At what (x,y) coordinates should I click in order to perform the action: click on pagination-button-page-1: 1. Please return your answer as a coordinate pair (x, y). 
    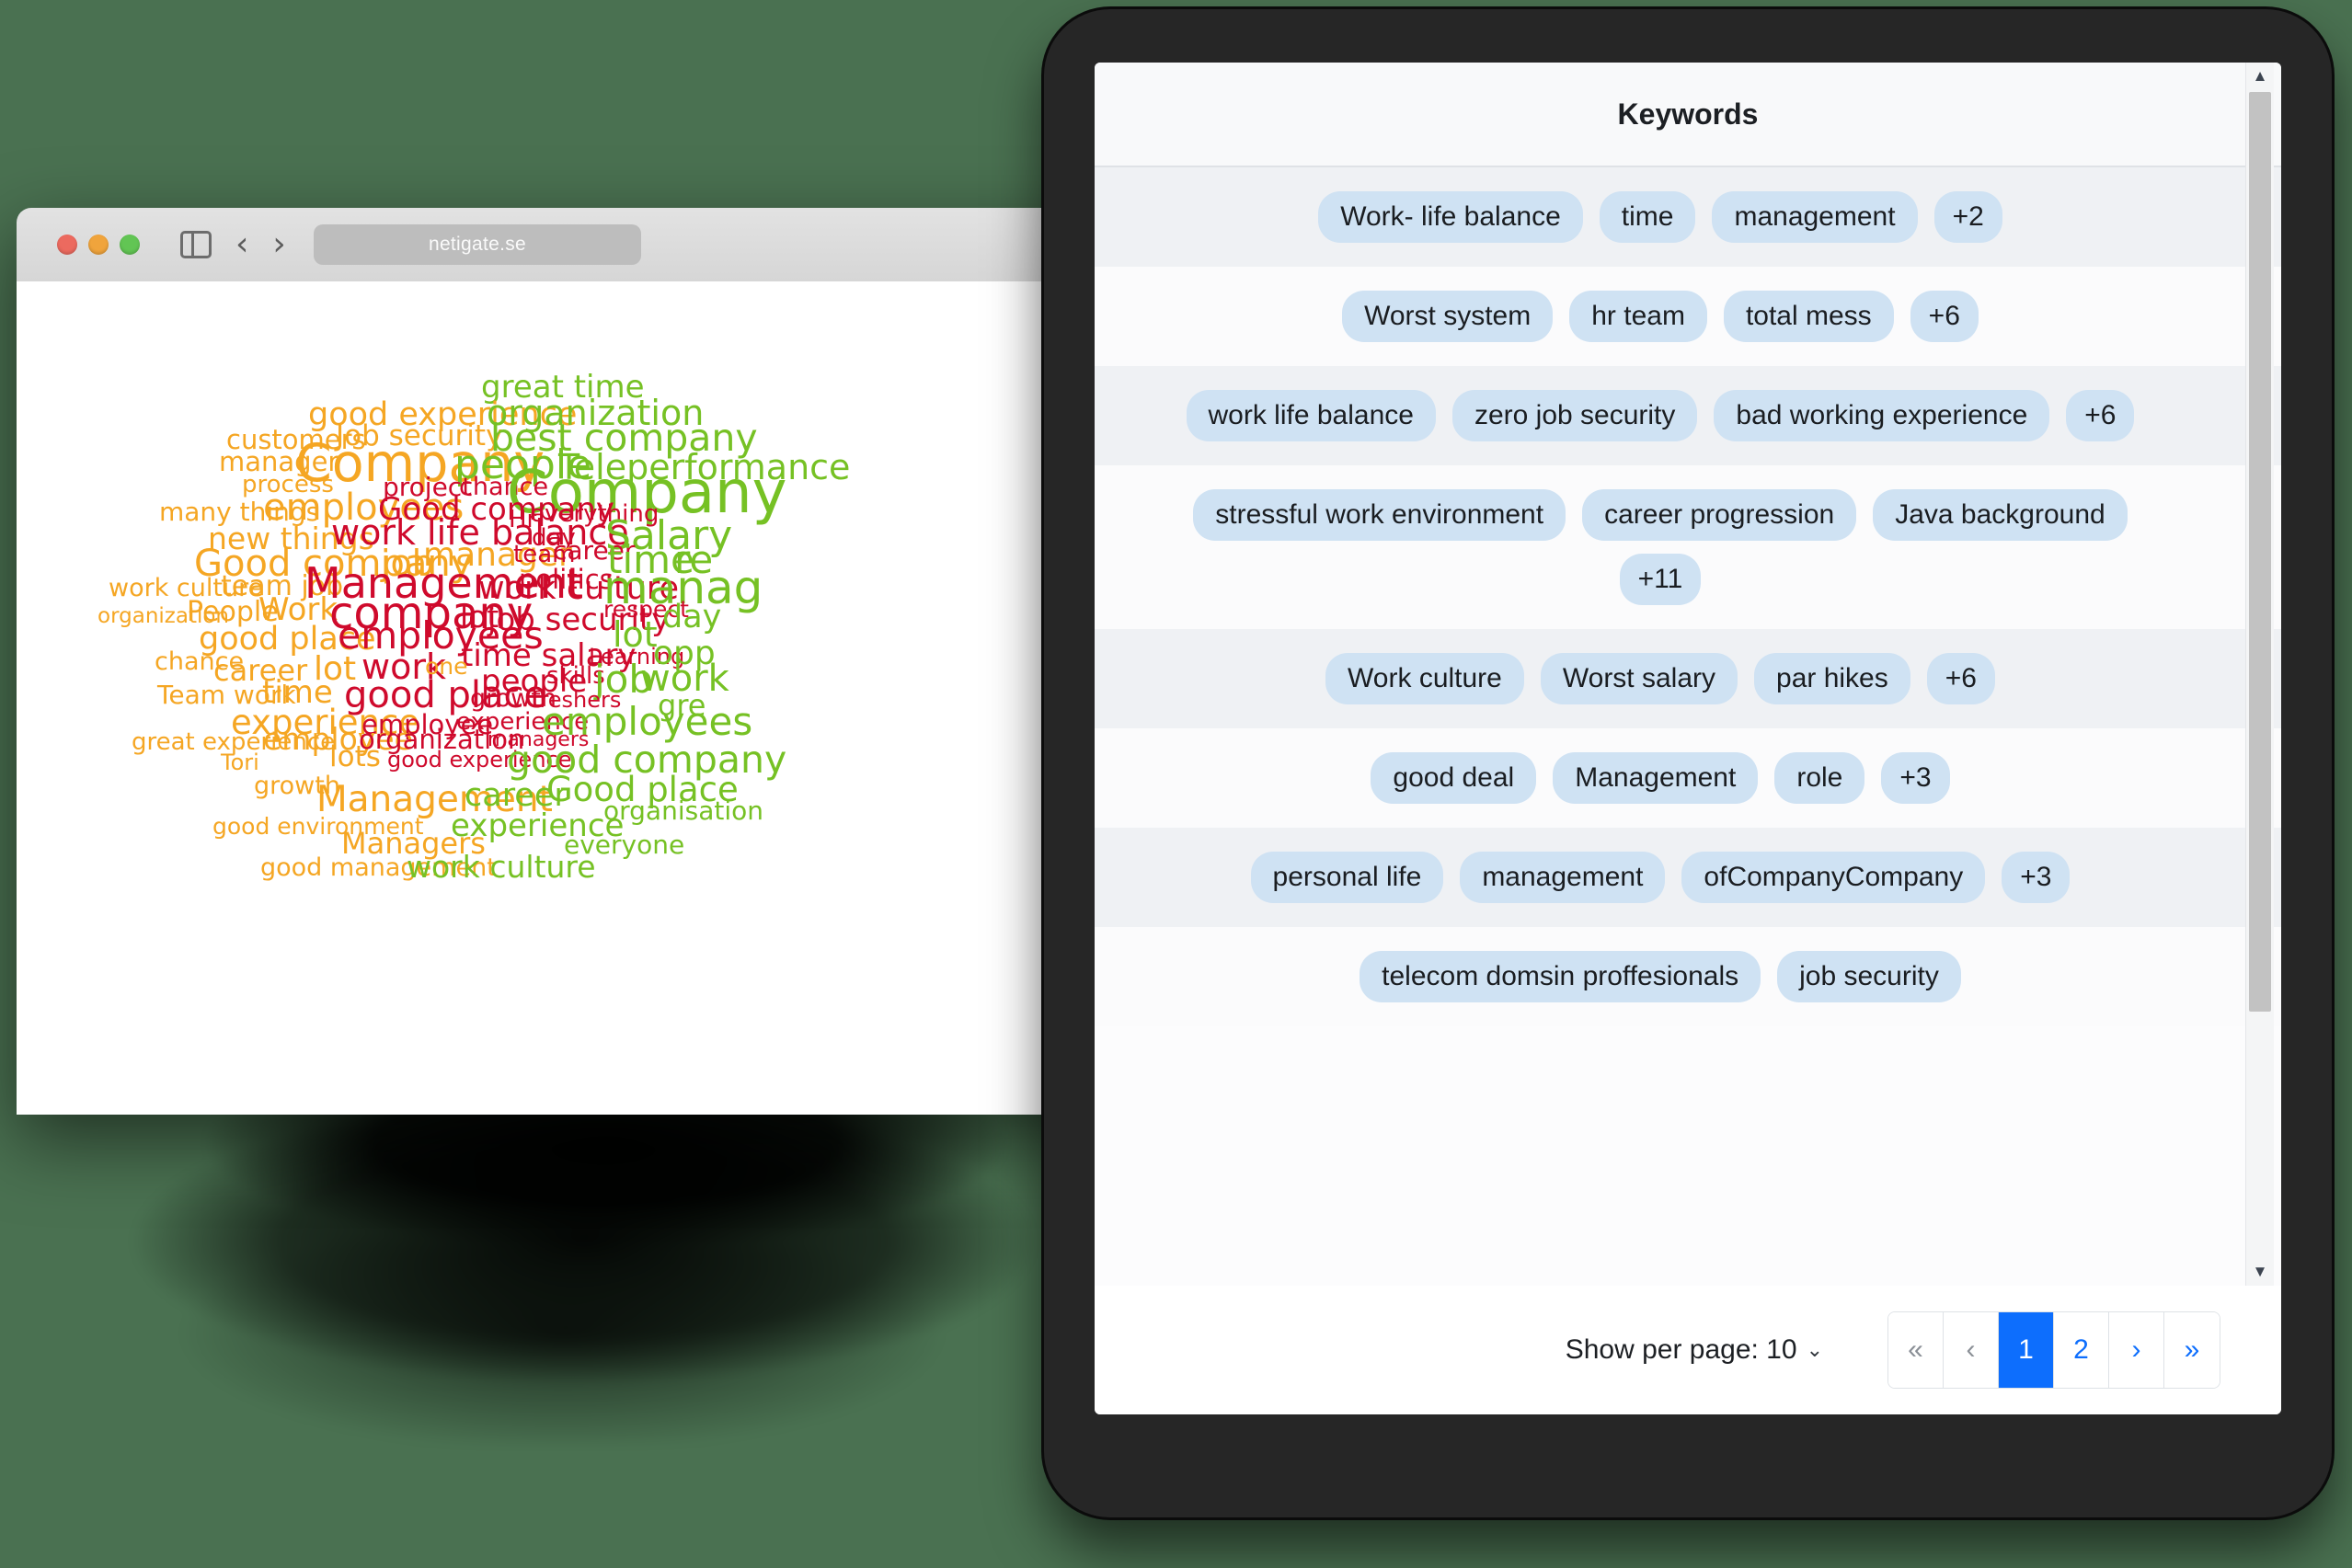
    Looking at the image, I should click on (2026, 1350).